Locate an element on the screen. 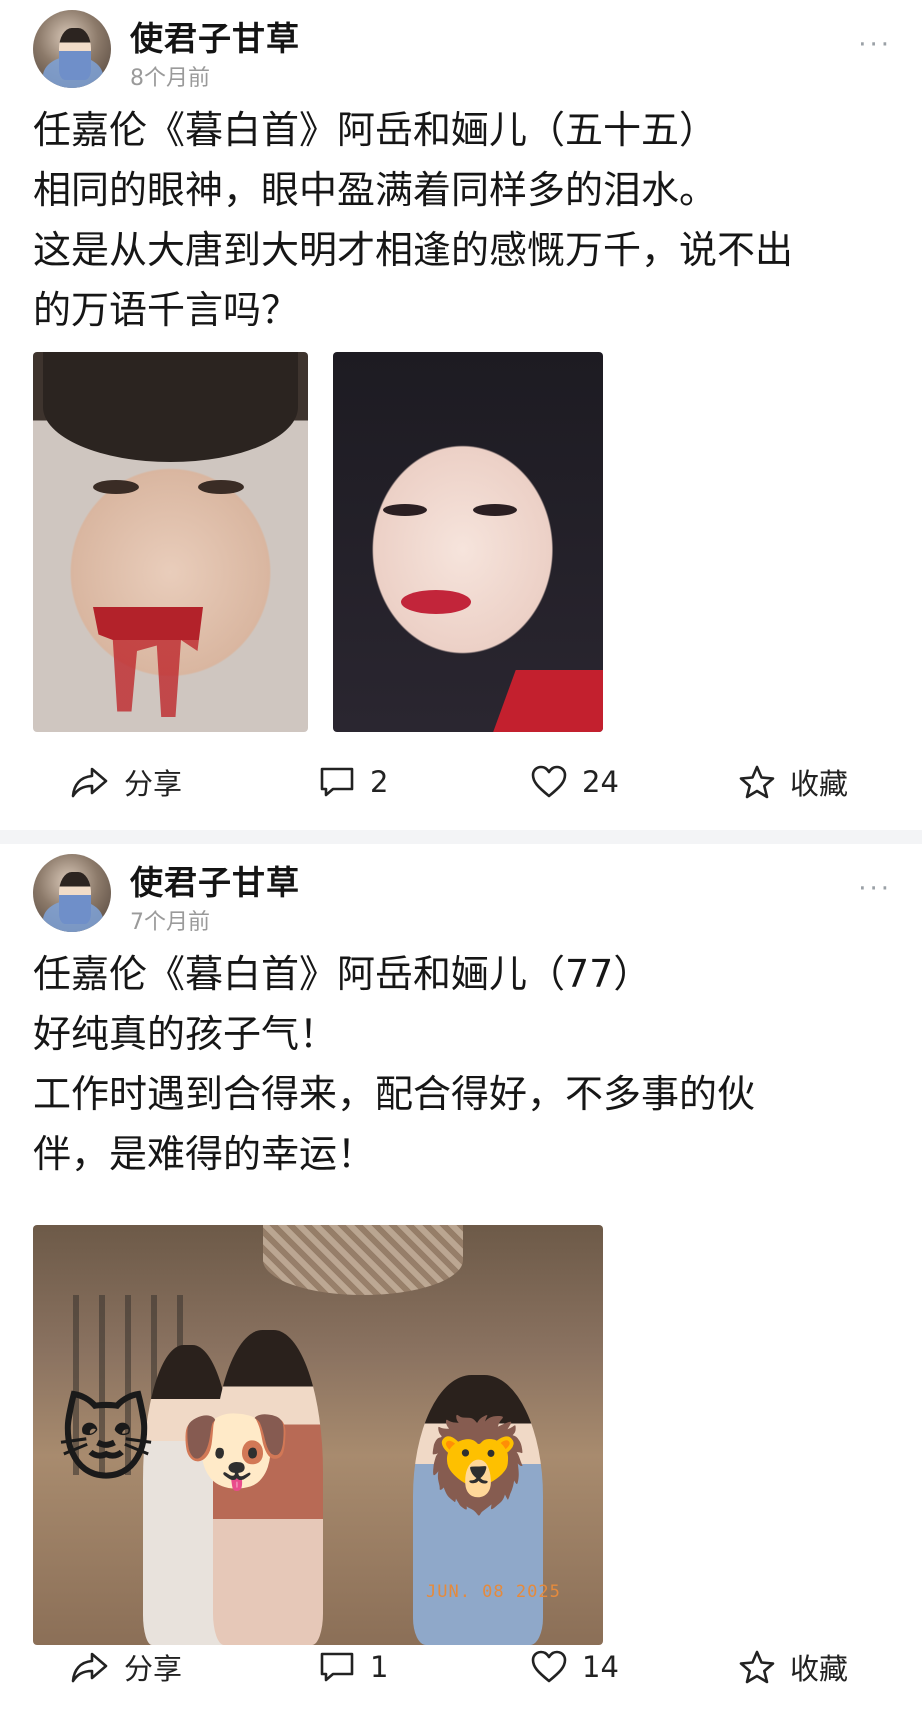 The width and height of the screenshot is (922, 1729). post-text-line: 工作时遇到合得来，配合得好，不多事的伙 is located at coordinates (394, 1094).